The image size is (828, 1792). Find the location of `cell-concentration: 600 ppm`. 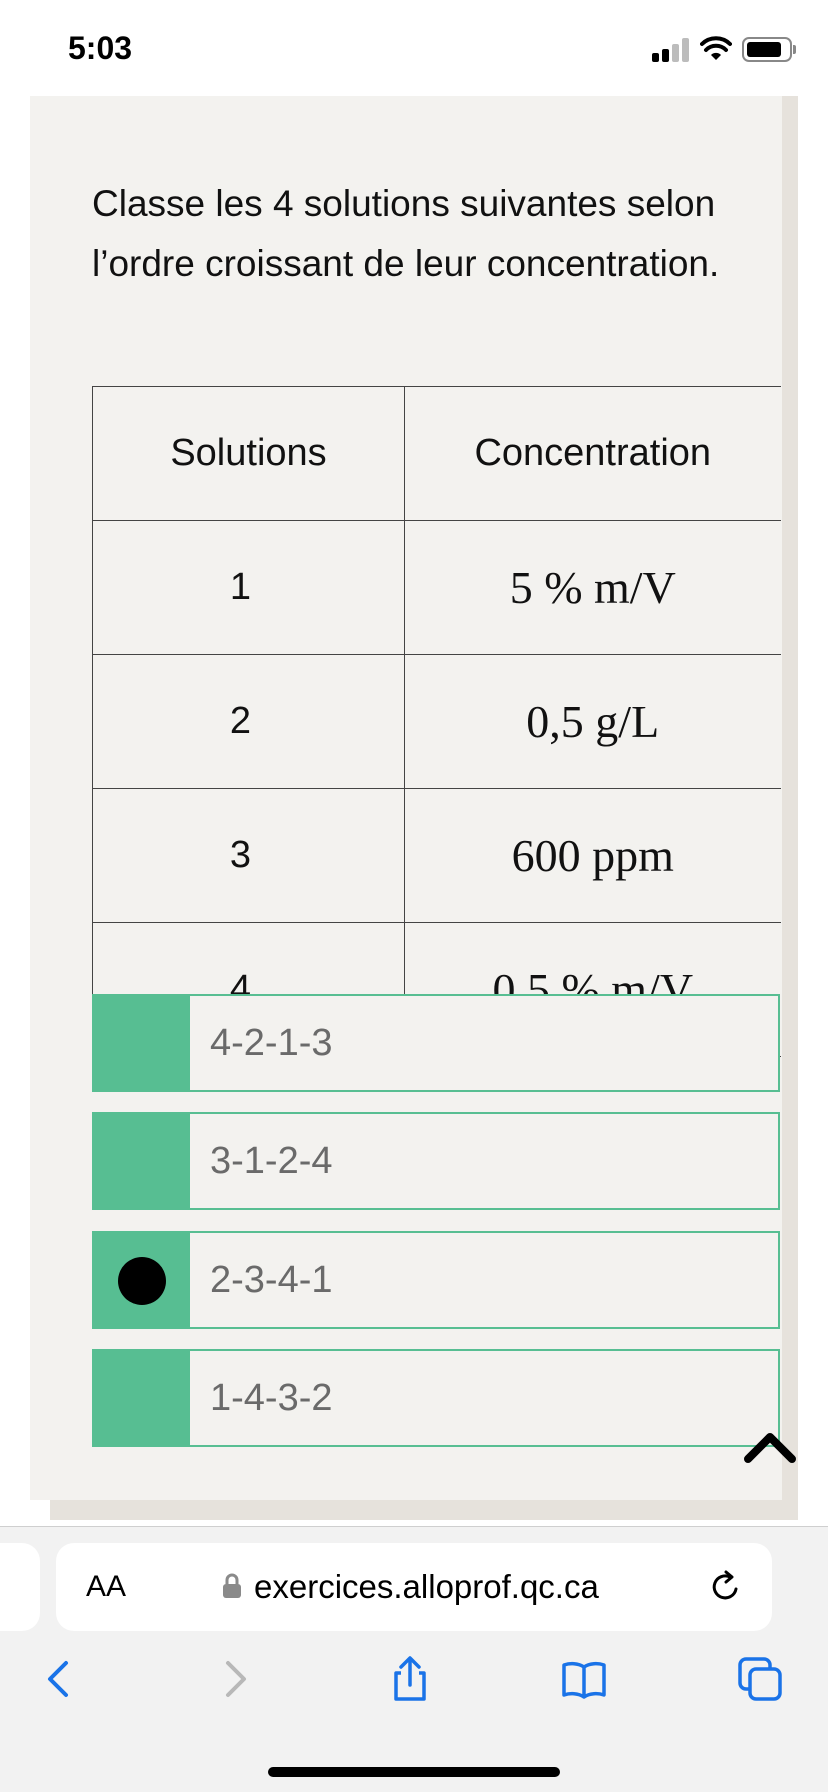

cell-concentration: 600 ppm is located at coordinates (592, 855).